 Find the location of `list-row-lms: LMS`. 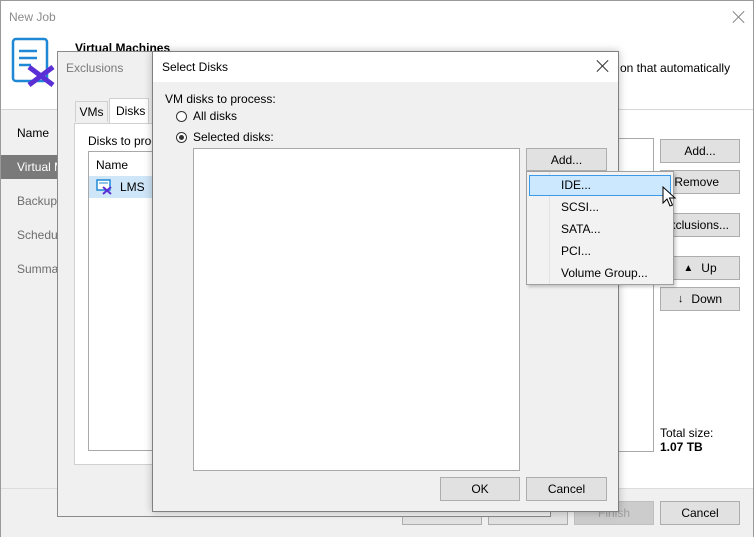

list-row-lms: LMS is located at coordinates (123, 187).